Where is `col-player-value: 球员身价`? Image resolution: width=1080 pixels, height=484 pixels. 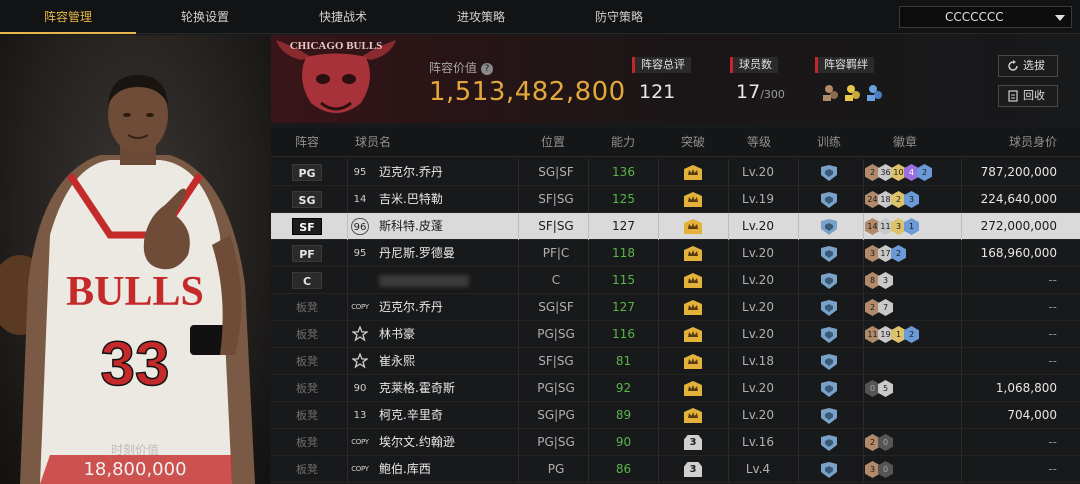 col-player-value: 球员身价 is located at coordinates (1033, 142).